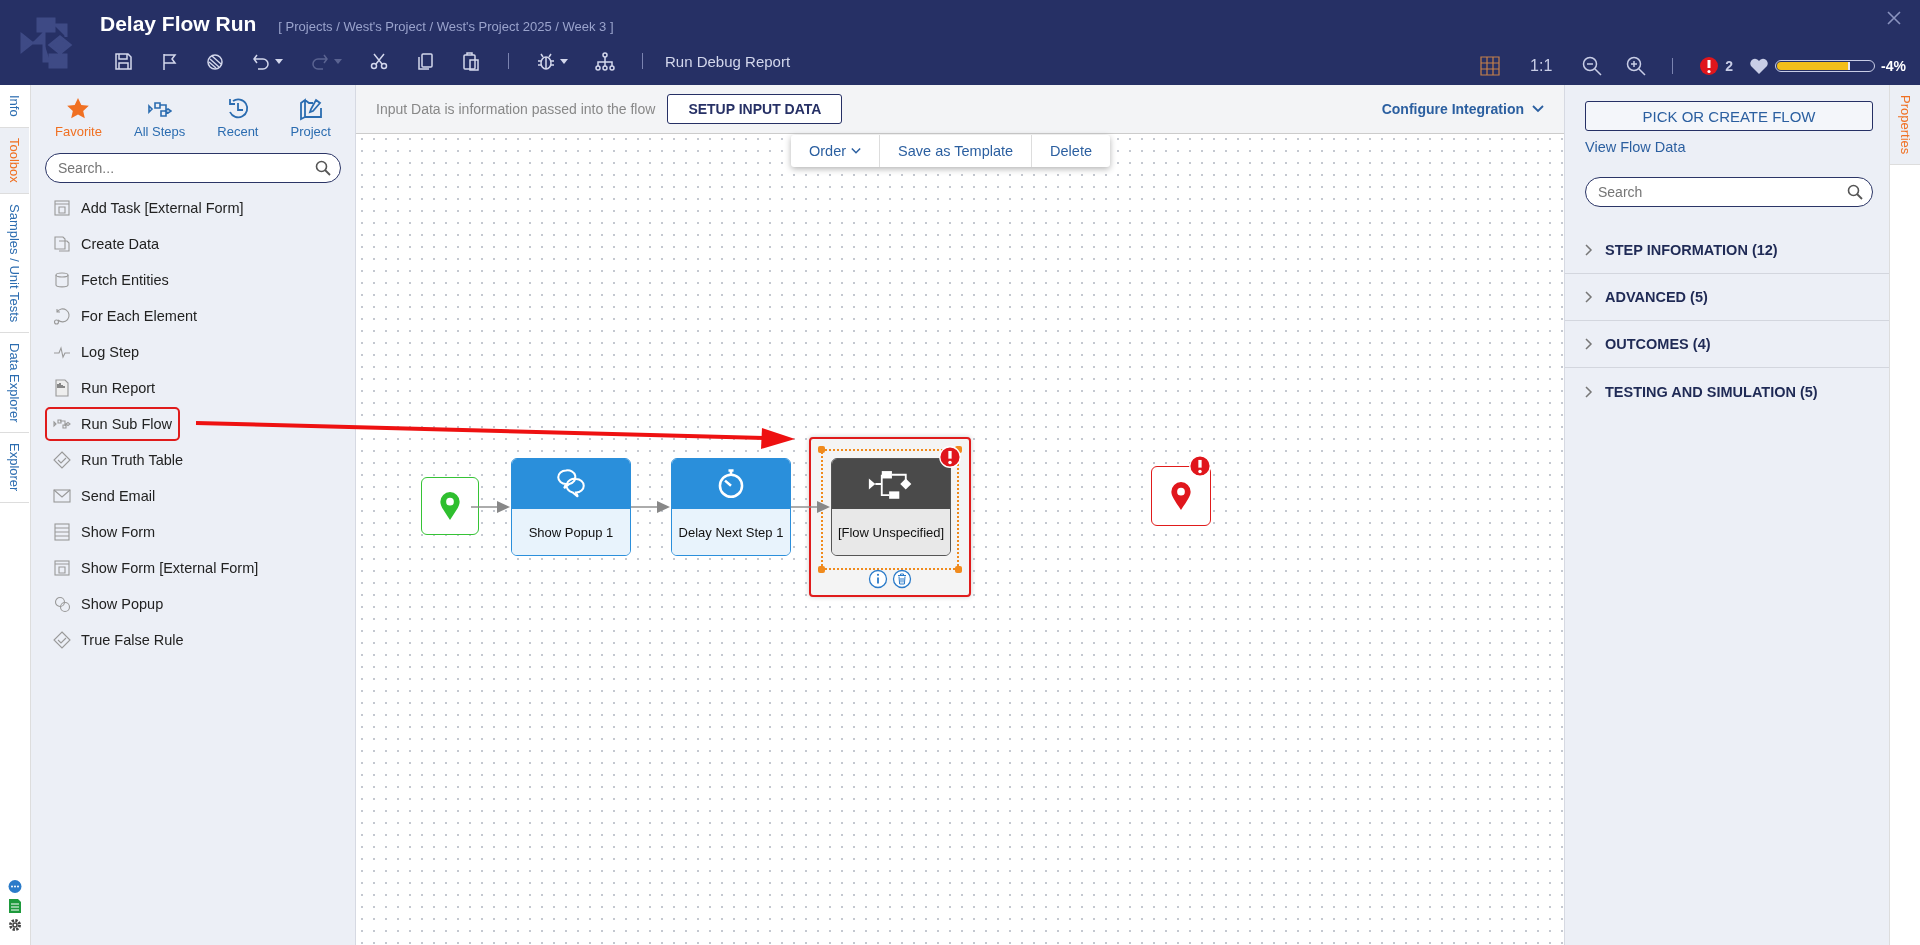 The height and width of the screenshot is (945, 1920). What do you see at coordinates (891, 507) in the screenshot?
I see `flow-step-node: [Flow Unspecified]` at bounding box center [891, 507].